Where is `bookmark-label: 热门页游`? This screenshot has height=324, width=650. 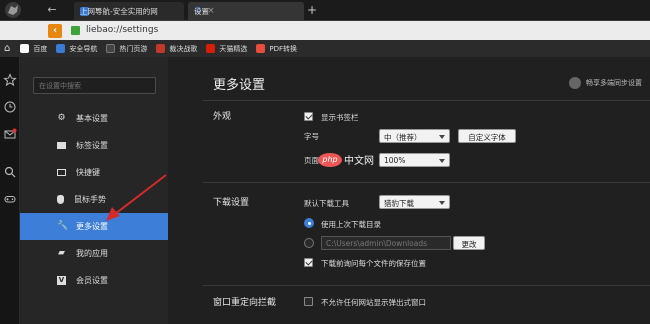
bookmark-label: 热门页游 is located at coordinates (133, 48).